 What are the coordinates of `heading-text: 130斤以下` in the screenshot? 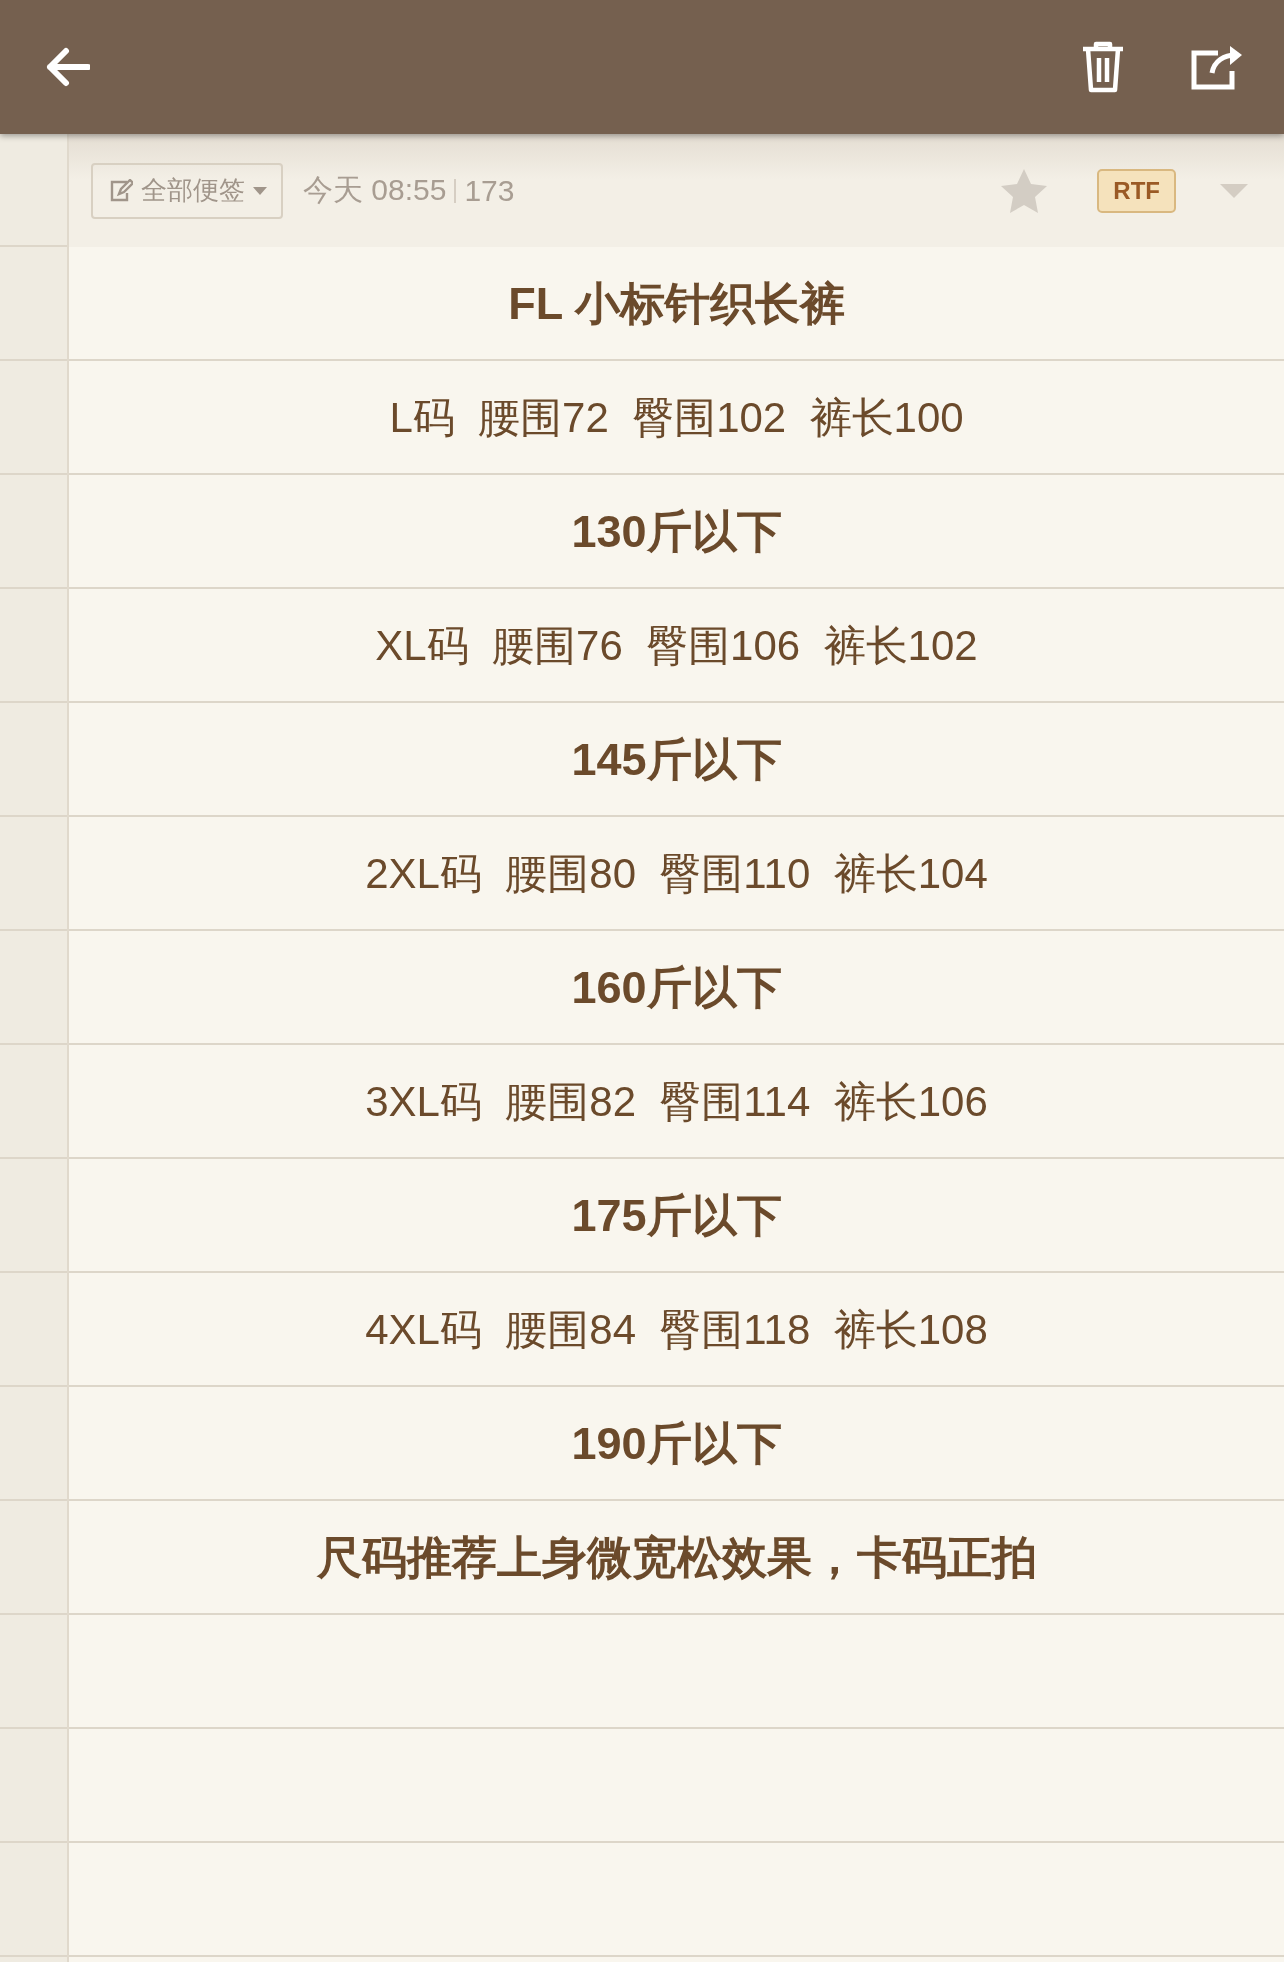 It's located at (676, 532).